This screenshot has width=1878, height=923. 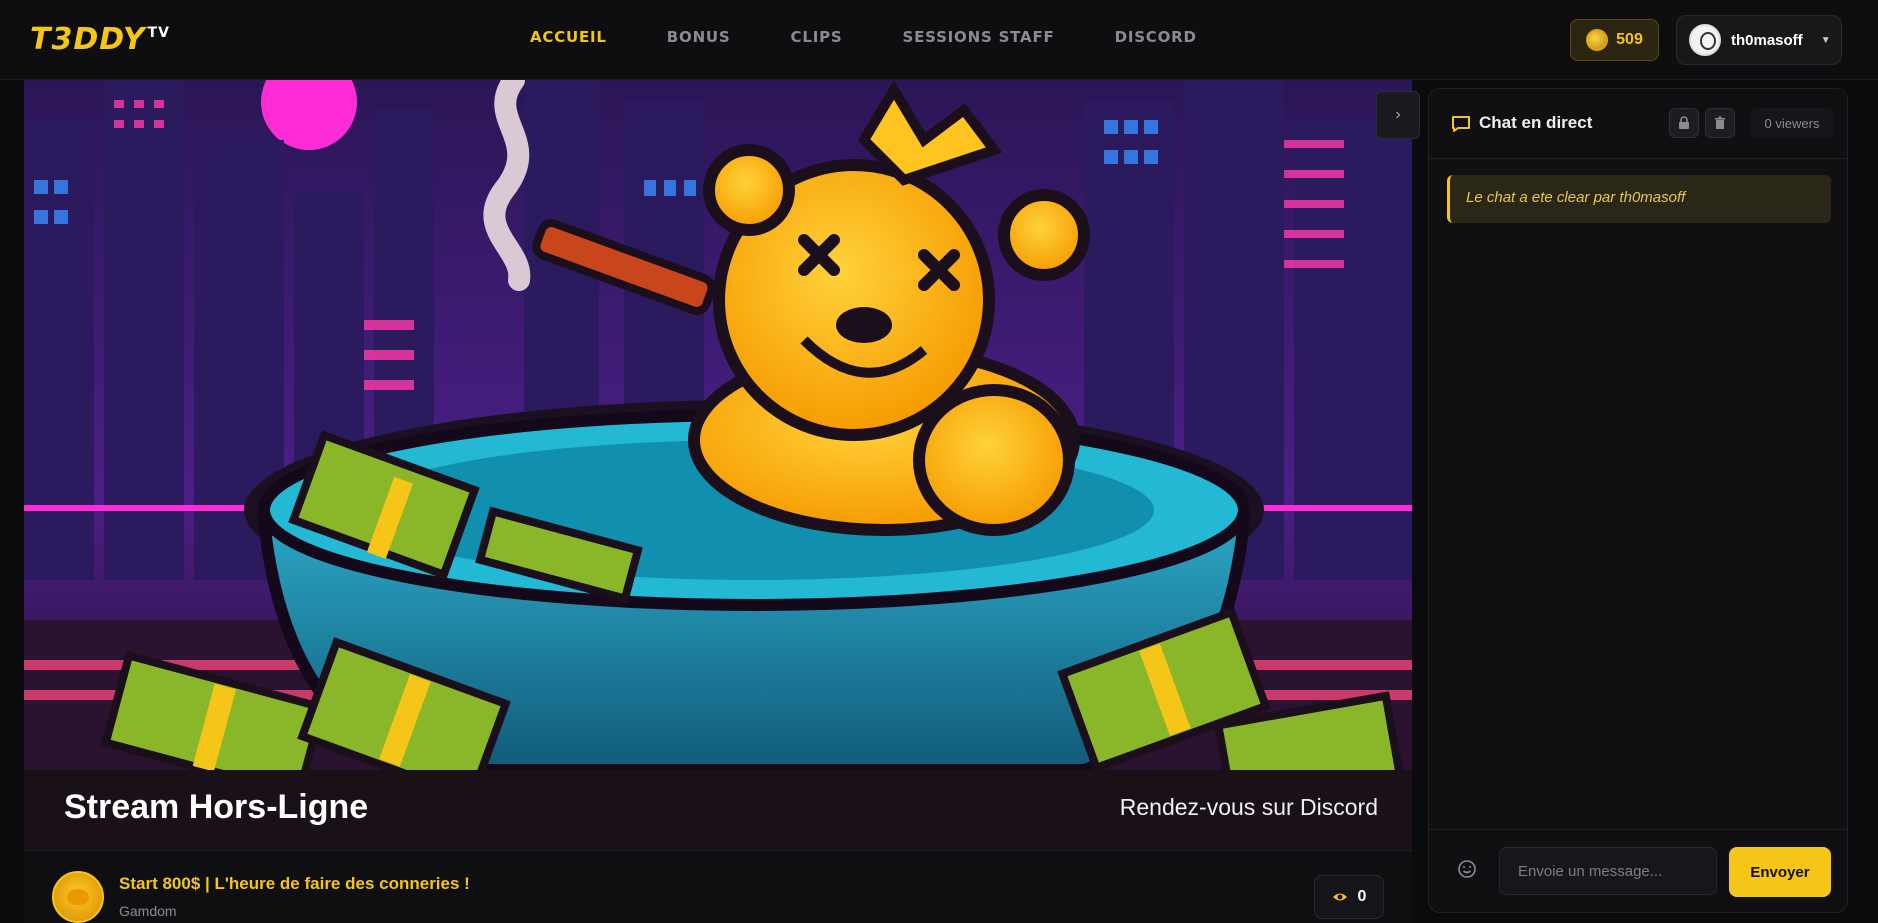 I want to click on nav-bonus: BONUS, so click(x=699, y=37).